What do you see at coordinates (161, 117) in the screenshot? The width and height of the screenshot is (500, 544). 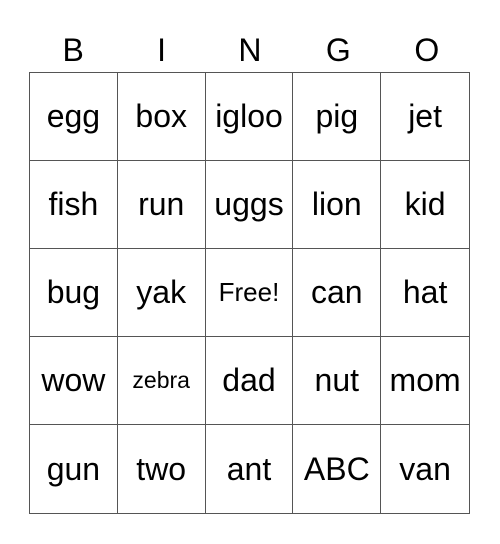 I see `bingo-cell: box` at bounding box center [161, 117].